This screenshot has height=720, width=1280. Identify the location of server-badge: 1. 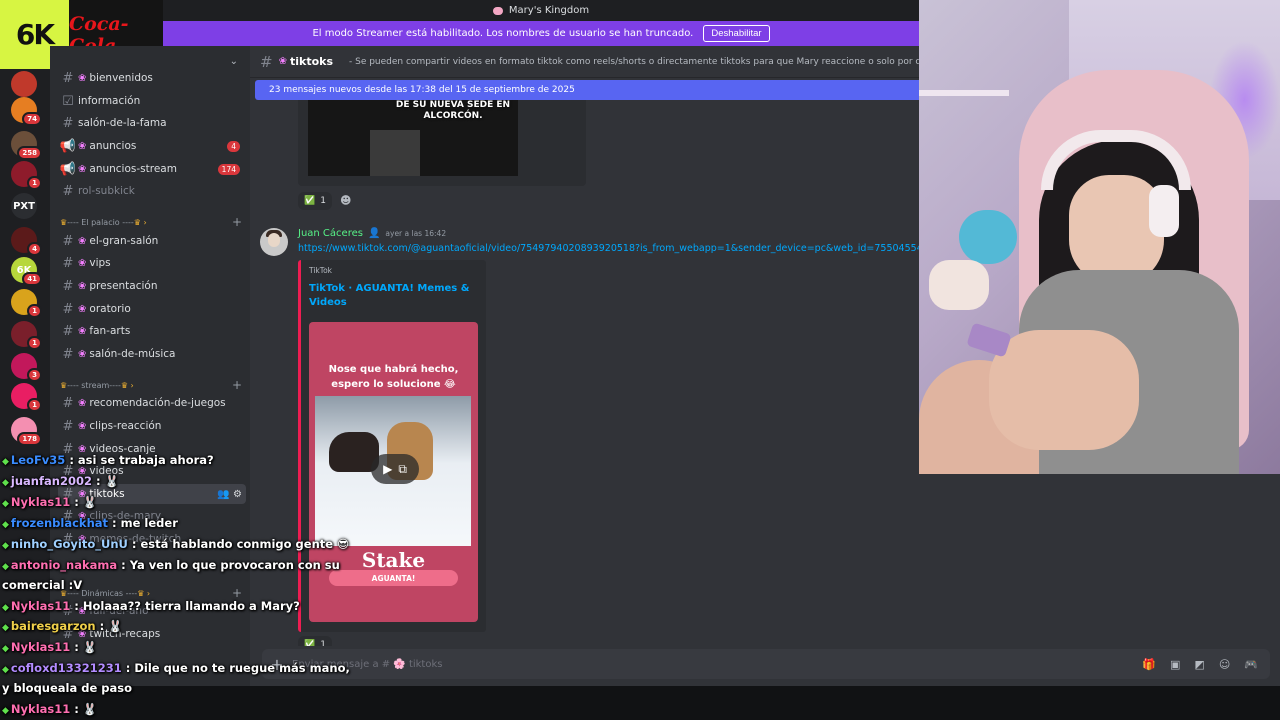
(34, 343).